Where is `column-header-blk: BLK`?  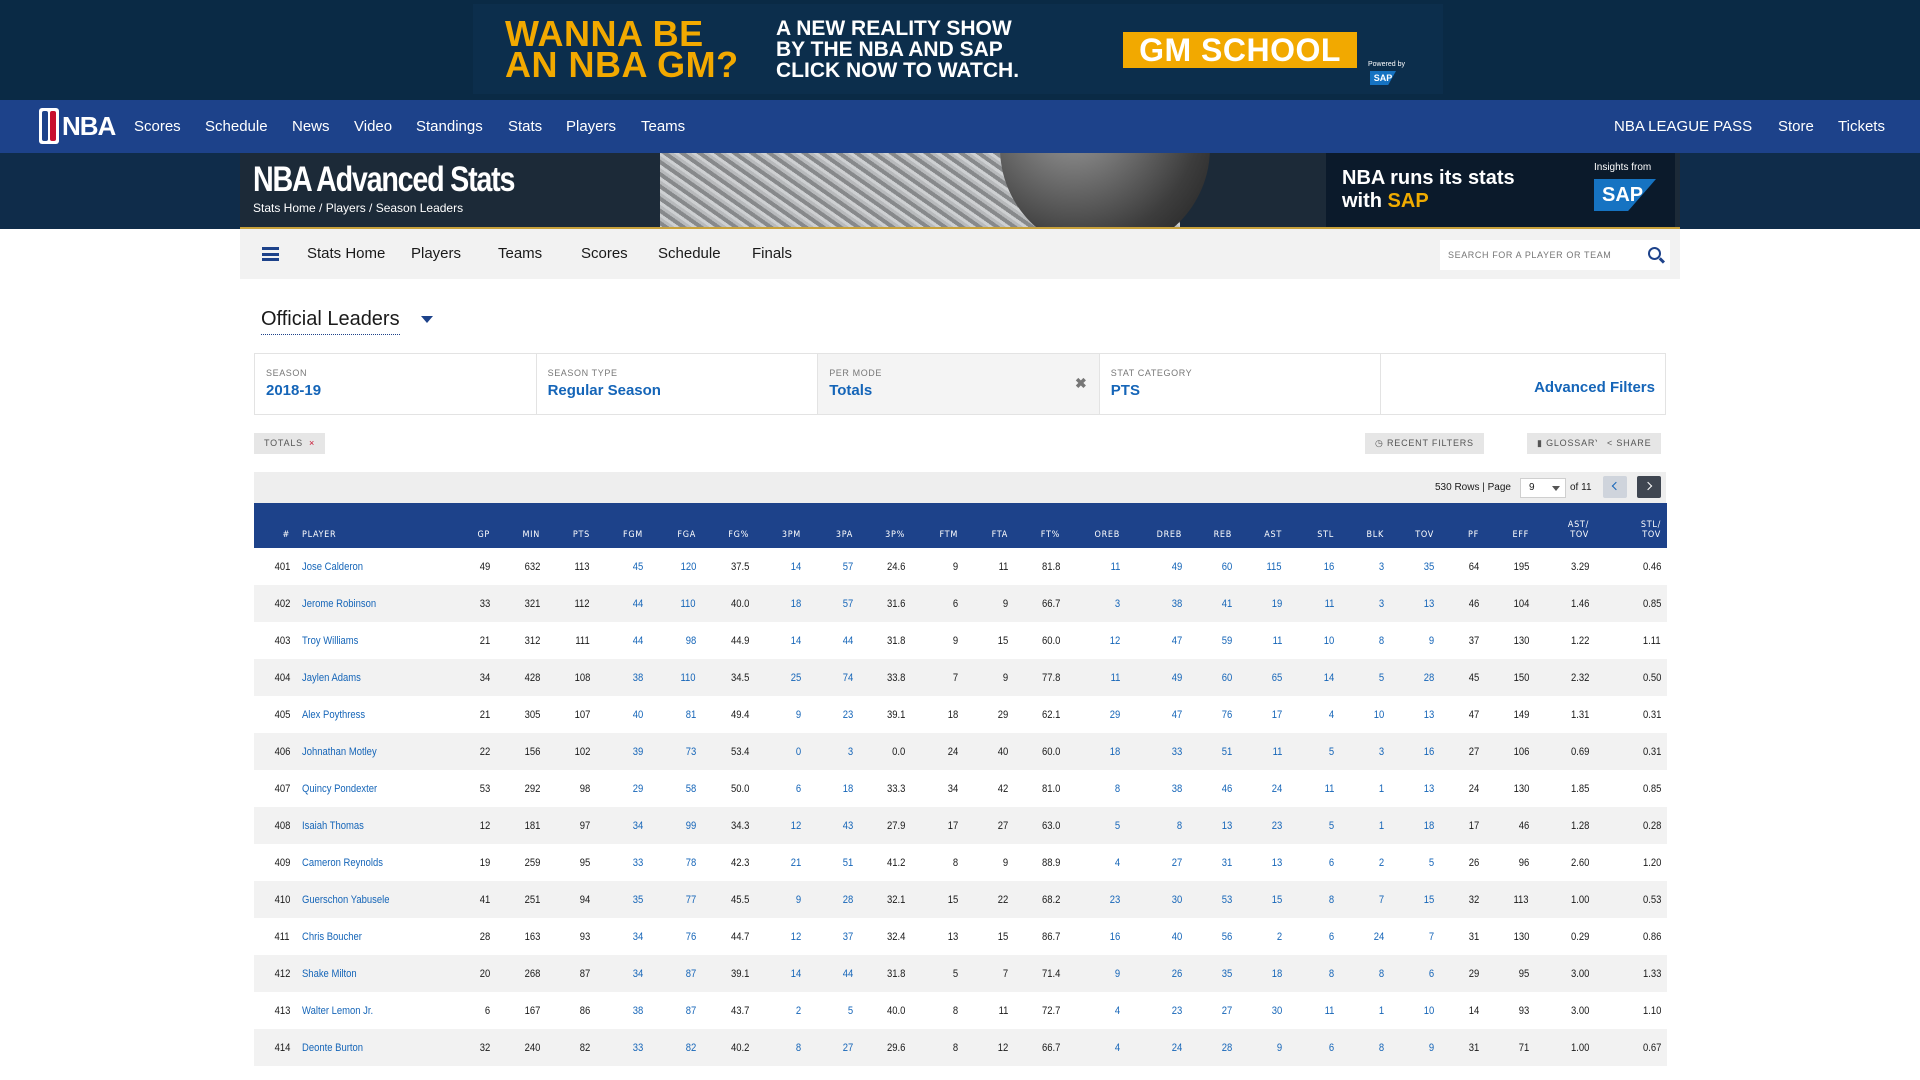 column-header-blk: BLK is located at coordinates (1365, 525).